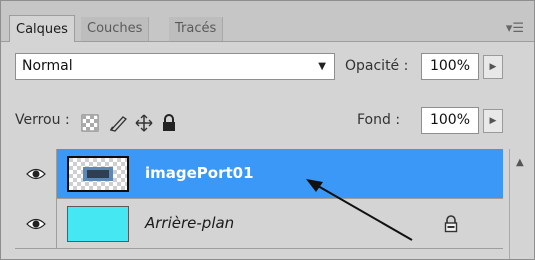 The height and width of the screenshot is (260, 535). What do you see at coordinates (189, 223) in the screenshot?
I see `layer-name: Arrière-plan` at bounding box center [189, 223].